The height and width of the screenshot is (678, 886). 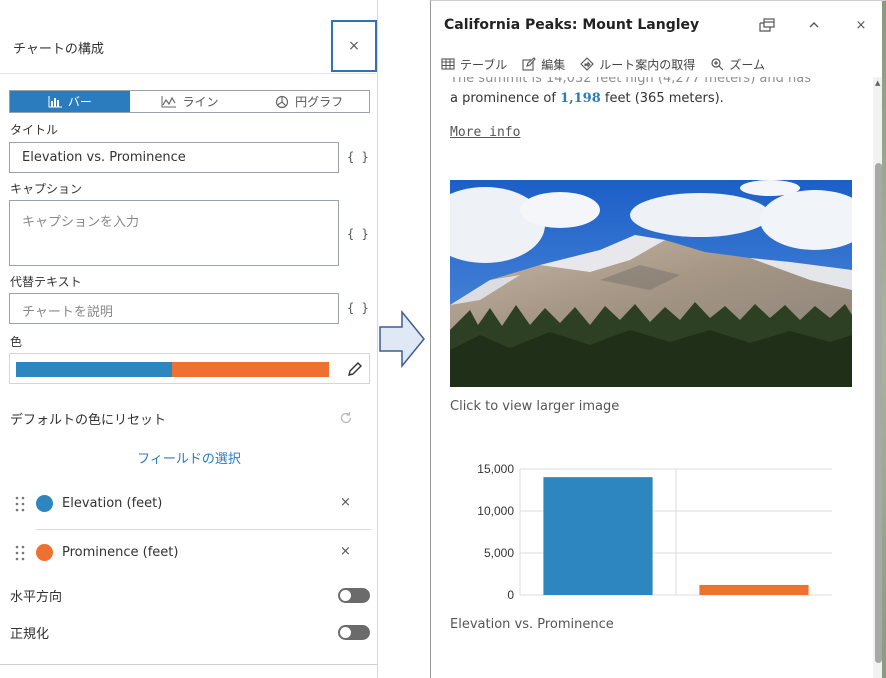 I want to click on popup-toolbar: テーブル 編集 ルート案内の取得 ズーム, so click(x=657, y=64).